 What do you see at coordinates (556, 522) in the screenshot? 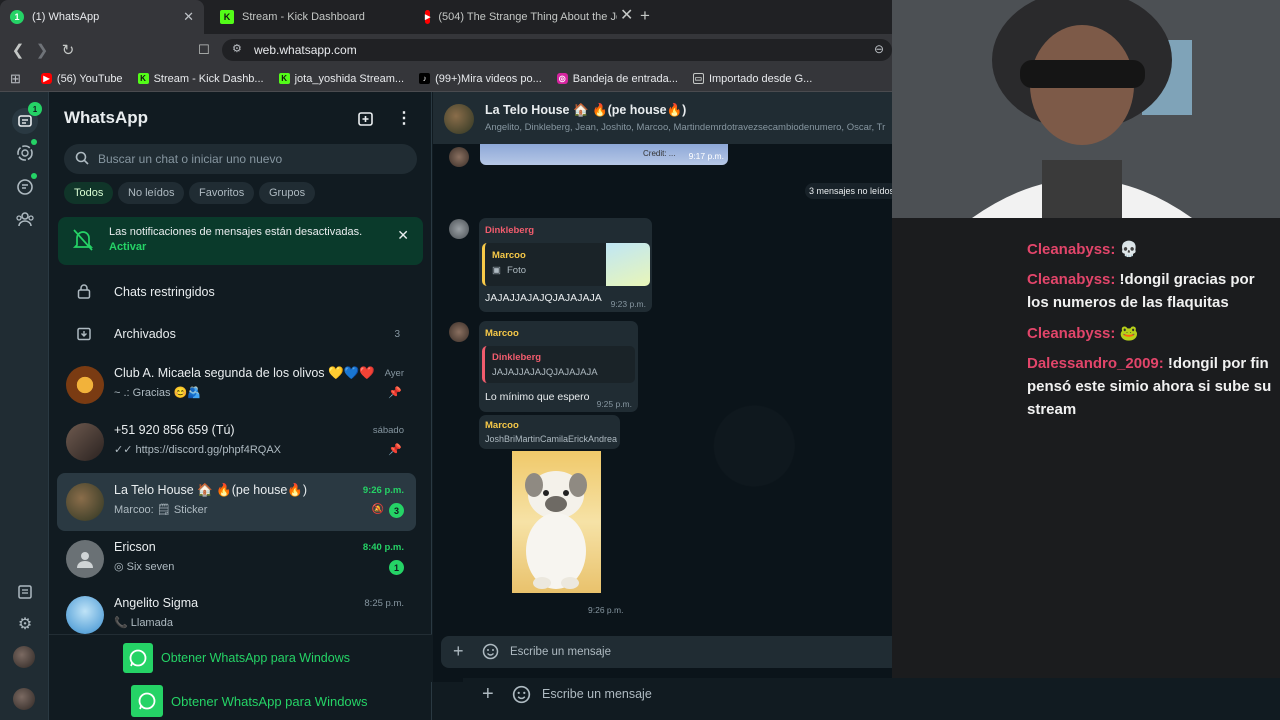
I see `sticker-image` at bounding box center [556, 522].